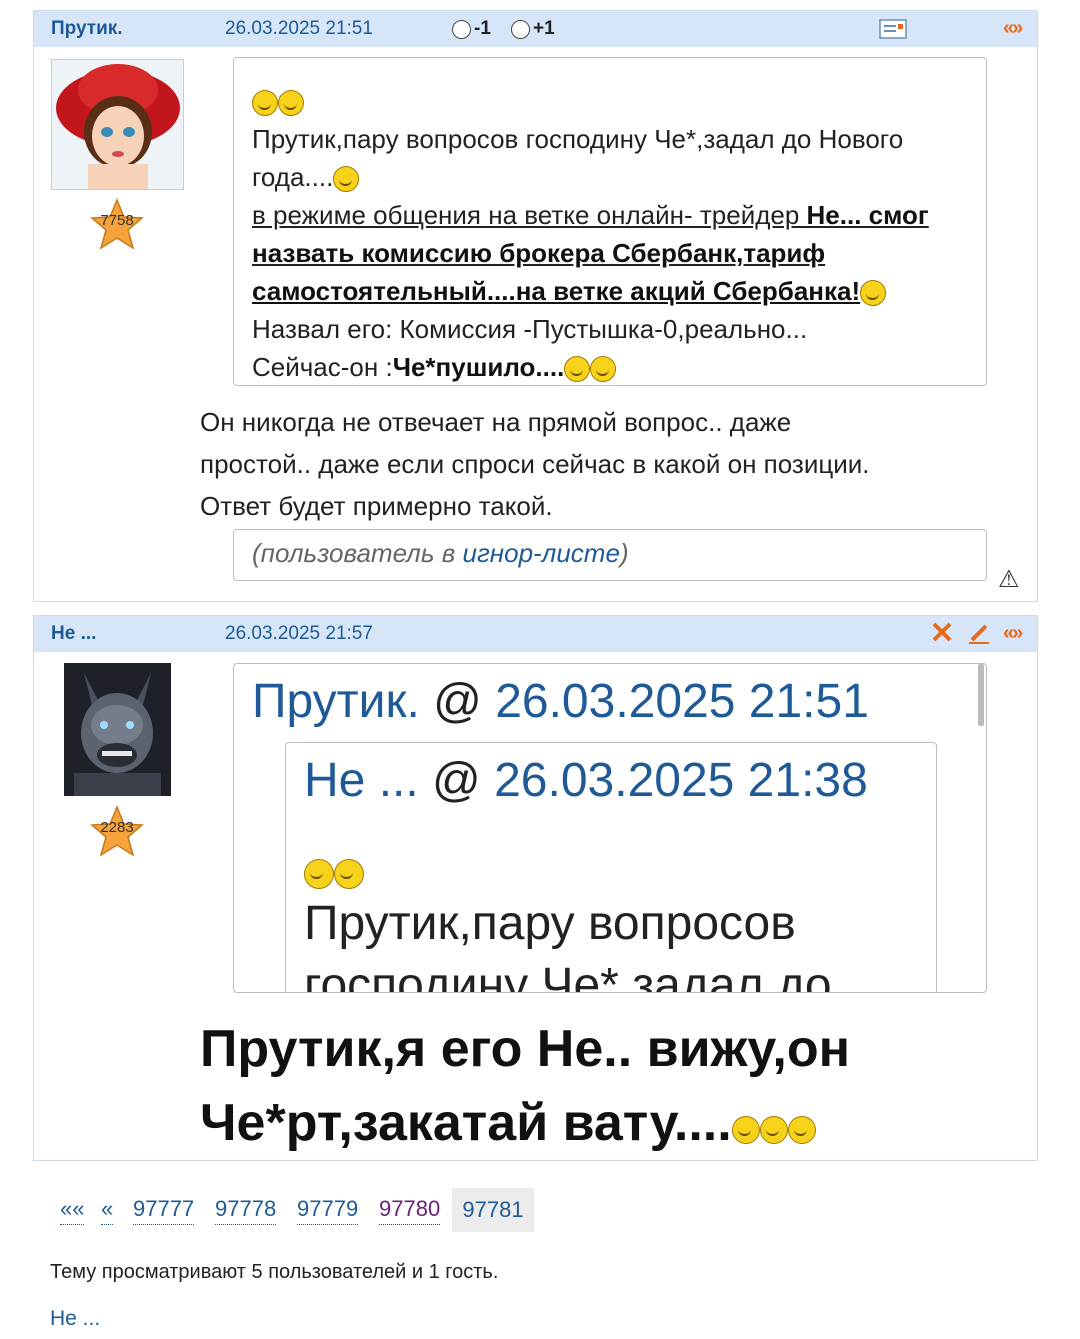 This screenshot has height=1339, width=1080. What do you see at coordinates (550, 923) in the screenshot?
I see `inner-quote-line: Прутик,пару вопросов` at bounding box center [550, 923].